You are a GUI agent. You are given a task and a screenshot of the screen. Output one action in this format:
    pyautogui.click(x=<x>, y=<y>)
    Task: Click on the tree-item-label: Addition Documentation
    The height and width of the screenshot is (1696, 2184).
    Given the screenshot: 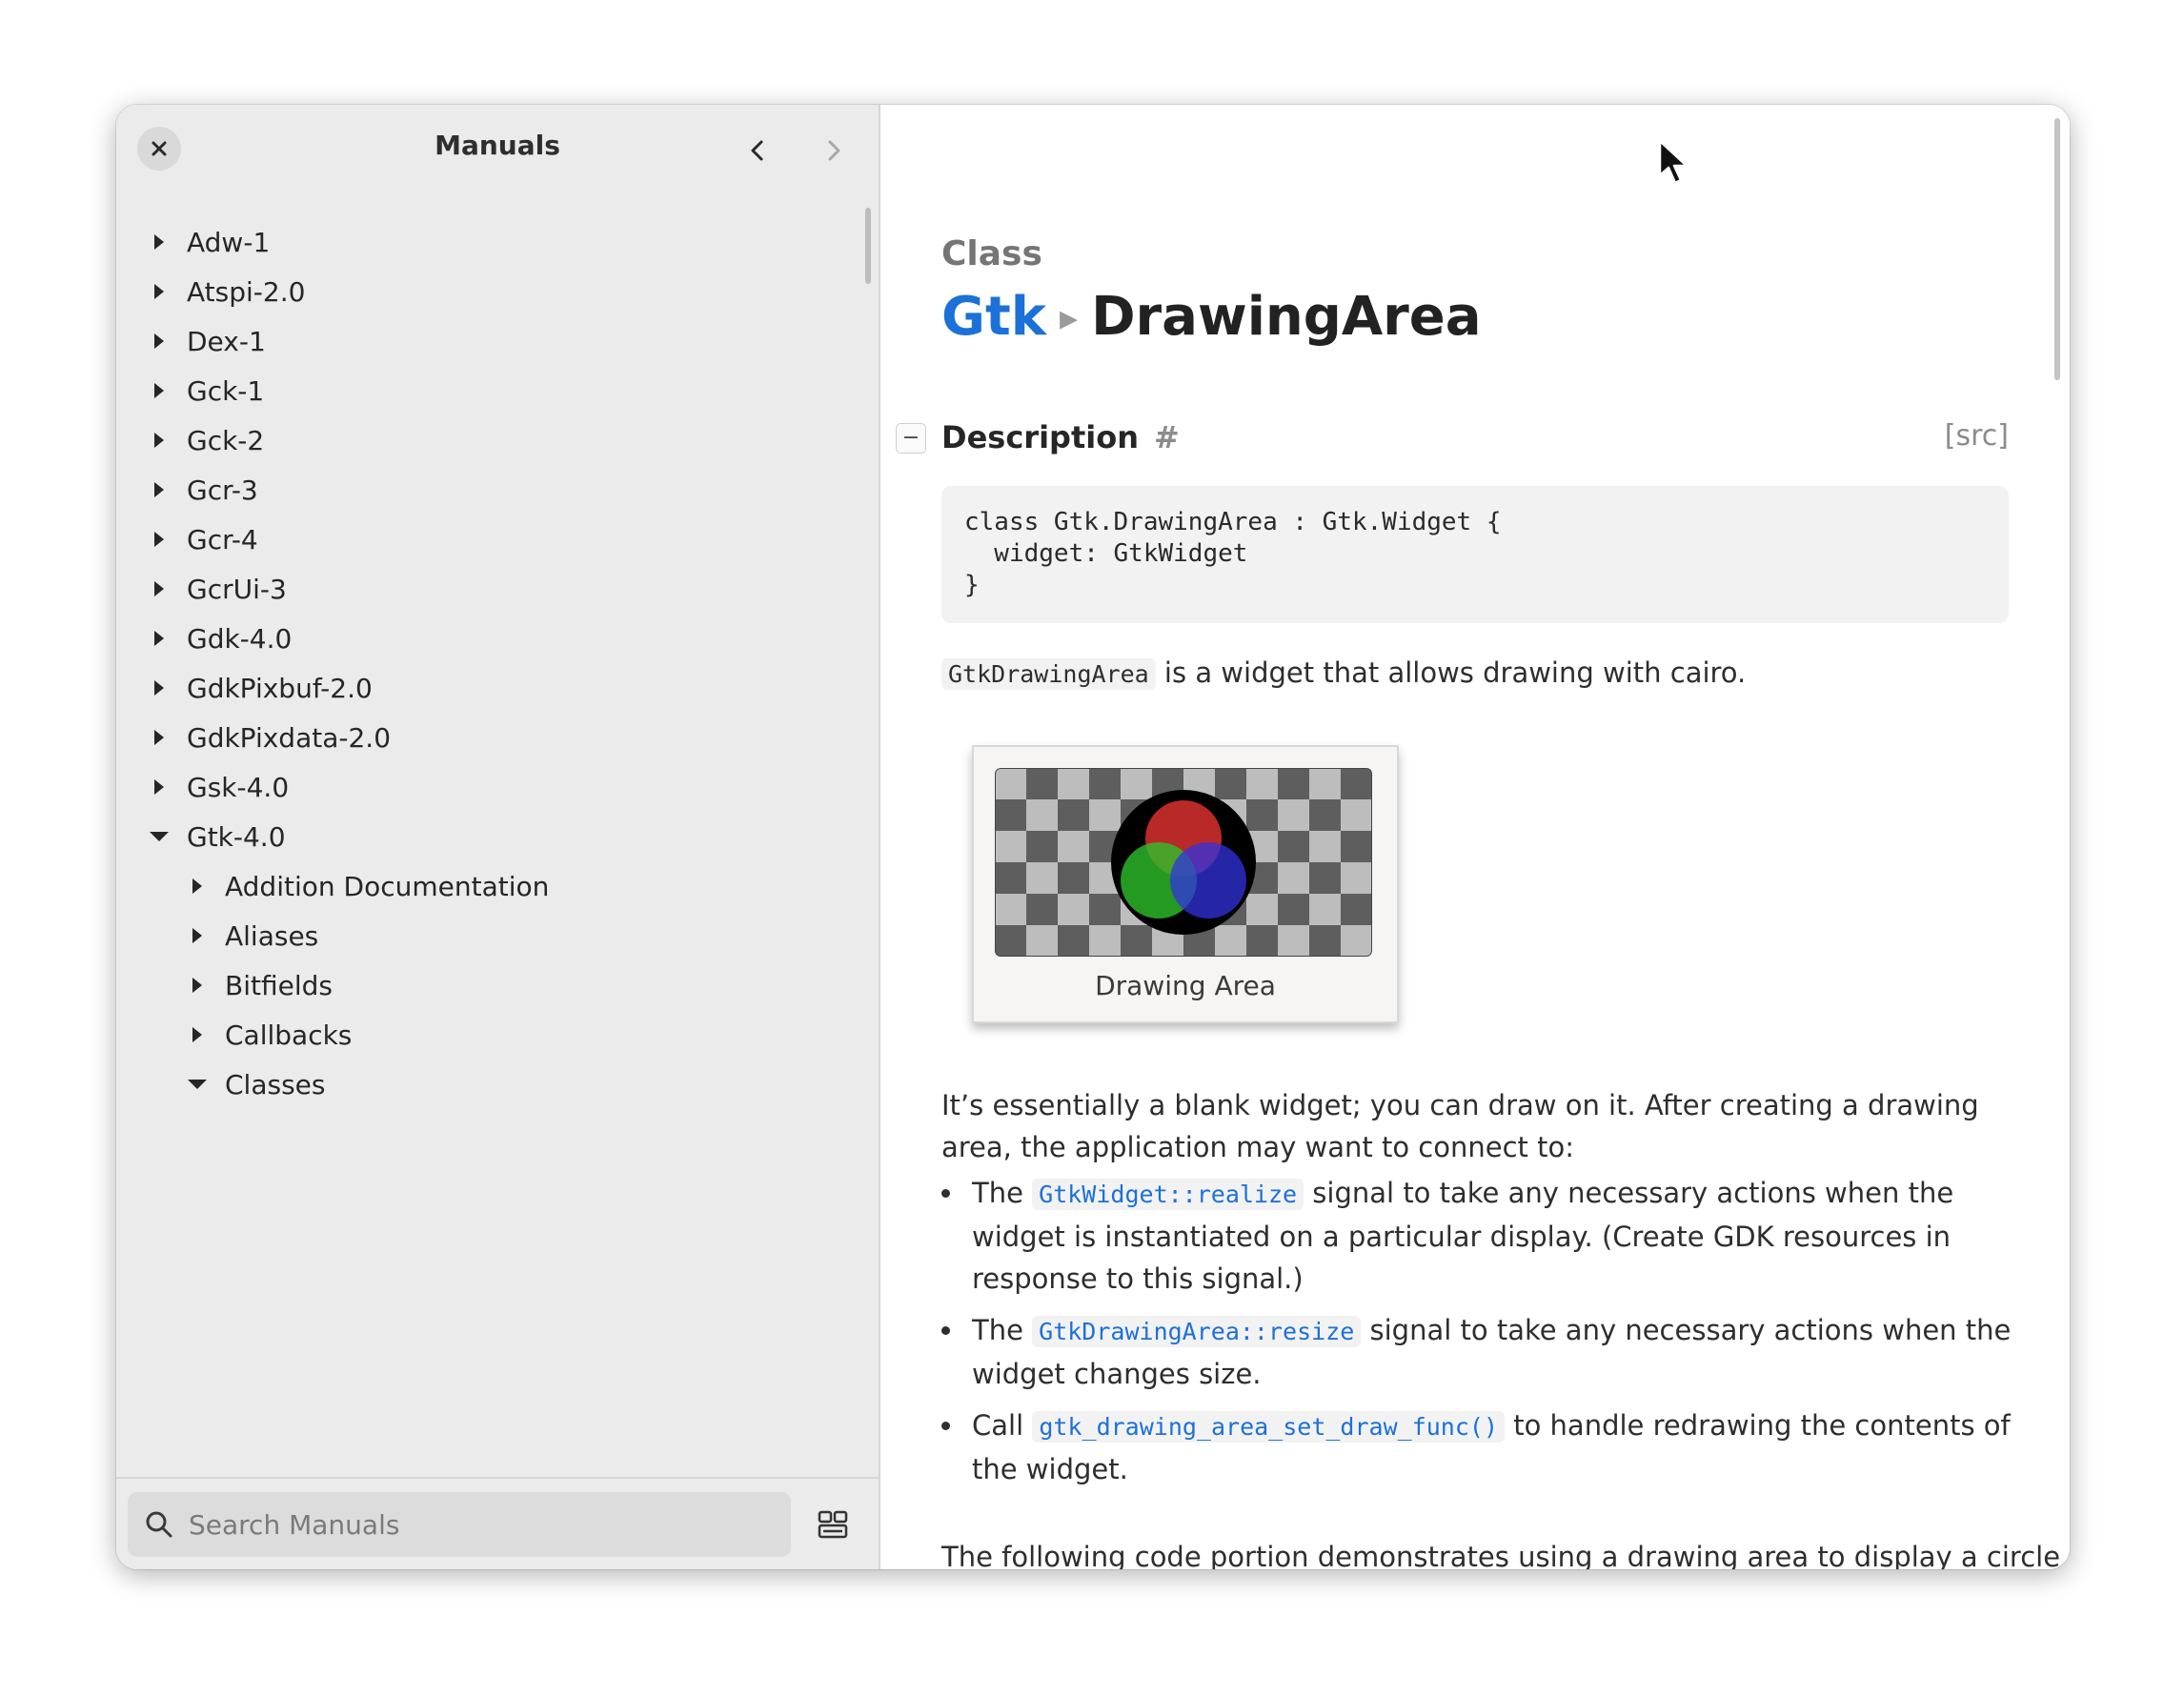 What is the action you would take?
    pyautogui.click(x=388, y=886)
    